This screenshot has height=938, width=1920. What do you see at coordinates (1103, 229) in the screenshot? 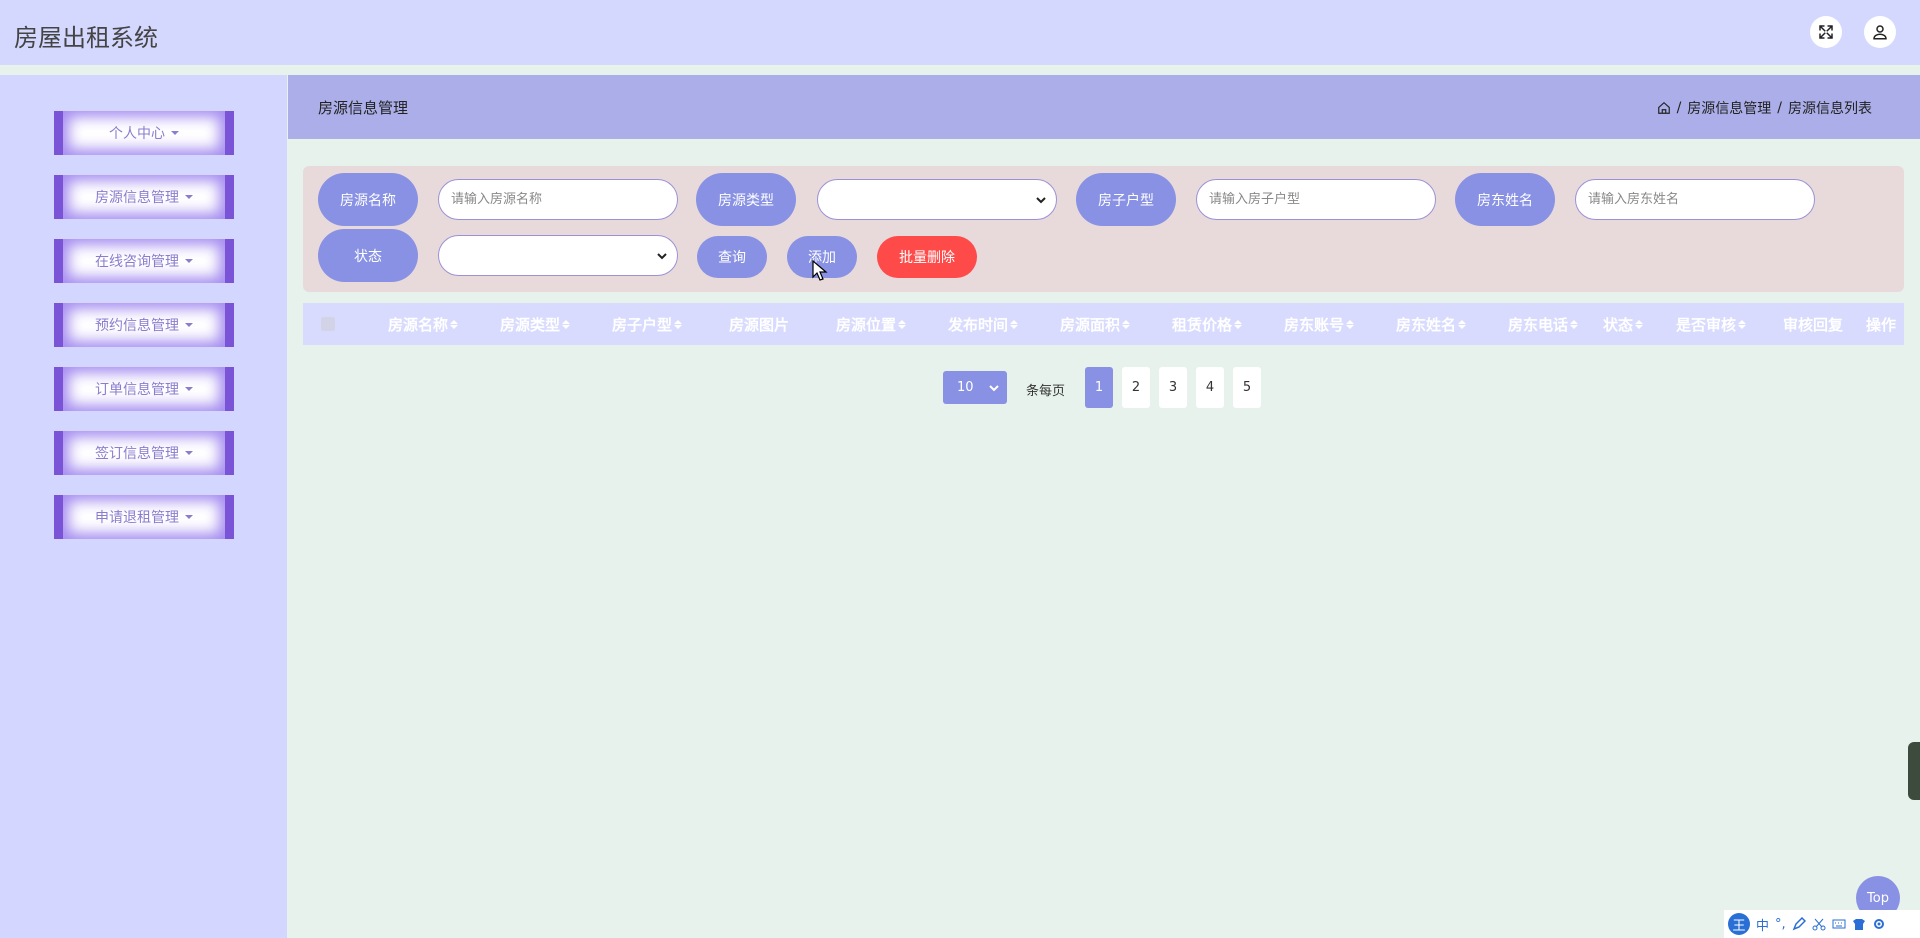
I see `search-panel: 房源名称 房源类型 房子户型 房东姓名 状态 查询 添加 批量删除` at bounding box center [1103, 229].